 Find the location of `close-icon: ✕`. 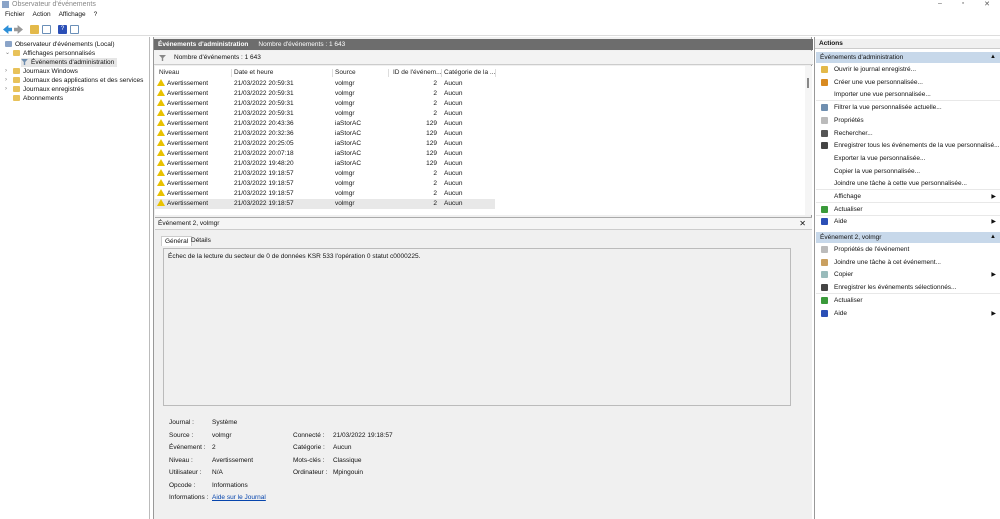

close-icon: ✕ is located at coordinates (802, 224).